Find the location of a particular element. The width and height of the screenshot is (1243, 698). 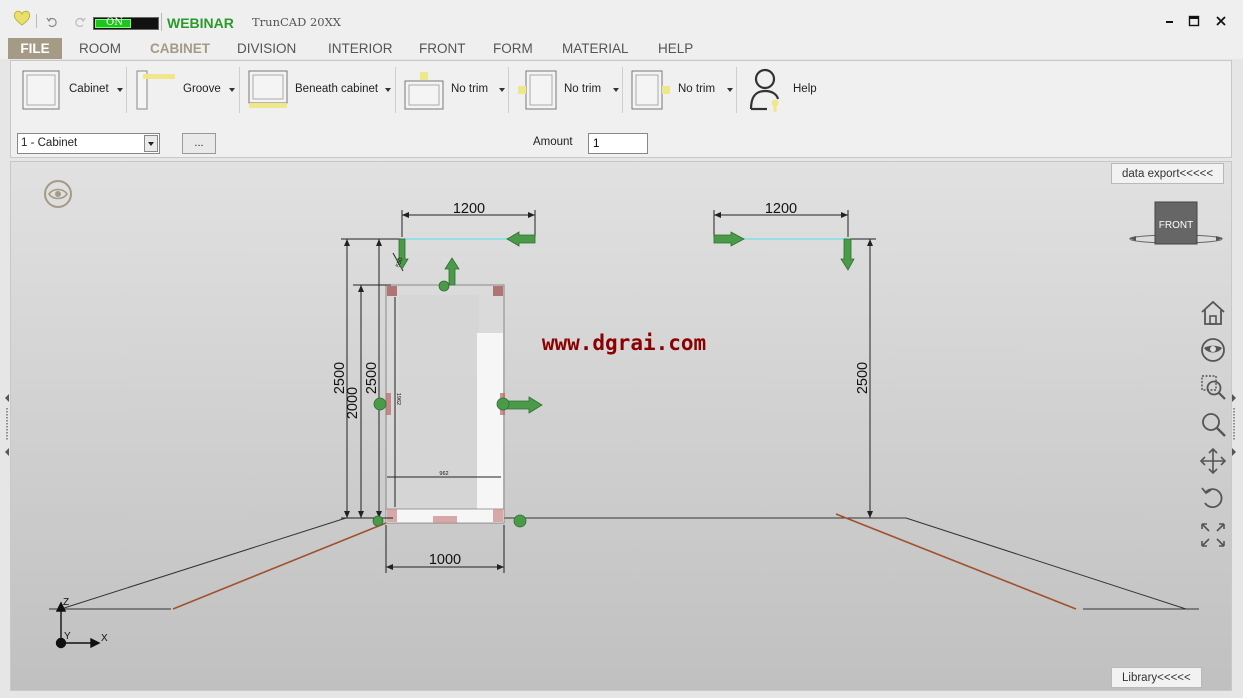

menu-interior: INTERIOR is located at coordinates (360, 48).